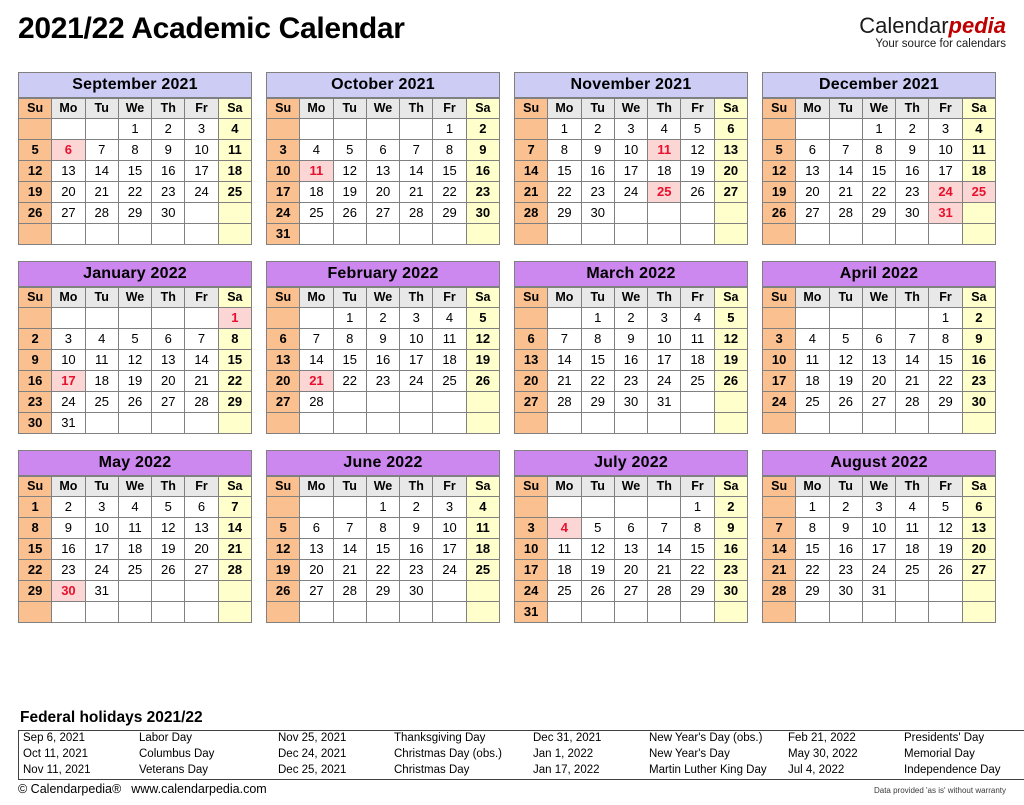 The width and height of the screenshot is (1024, 805). Describe the element at coordinates (879, 339) in the screenshot. I see `week-row: 3456789` at that location.